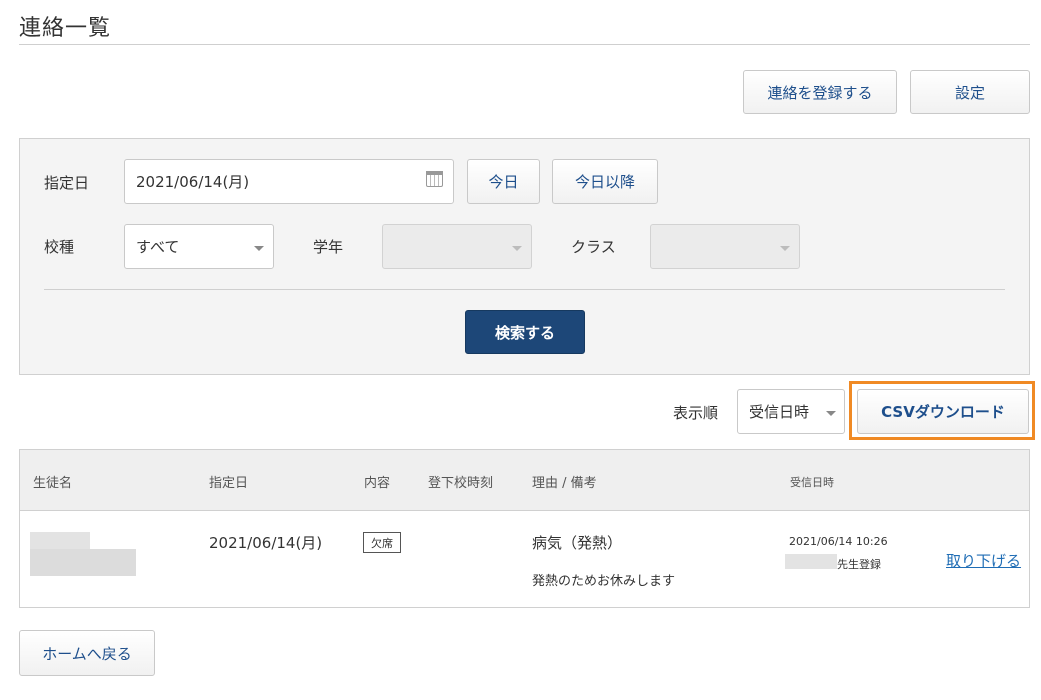 Image resolution: width=1041 pixels, height=700 pixels. What do you see at coordinates (812, 482) in the screenshot?
I see `header-received: 受信日時` at bounding box center [812, 482].